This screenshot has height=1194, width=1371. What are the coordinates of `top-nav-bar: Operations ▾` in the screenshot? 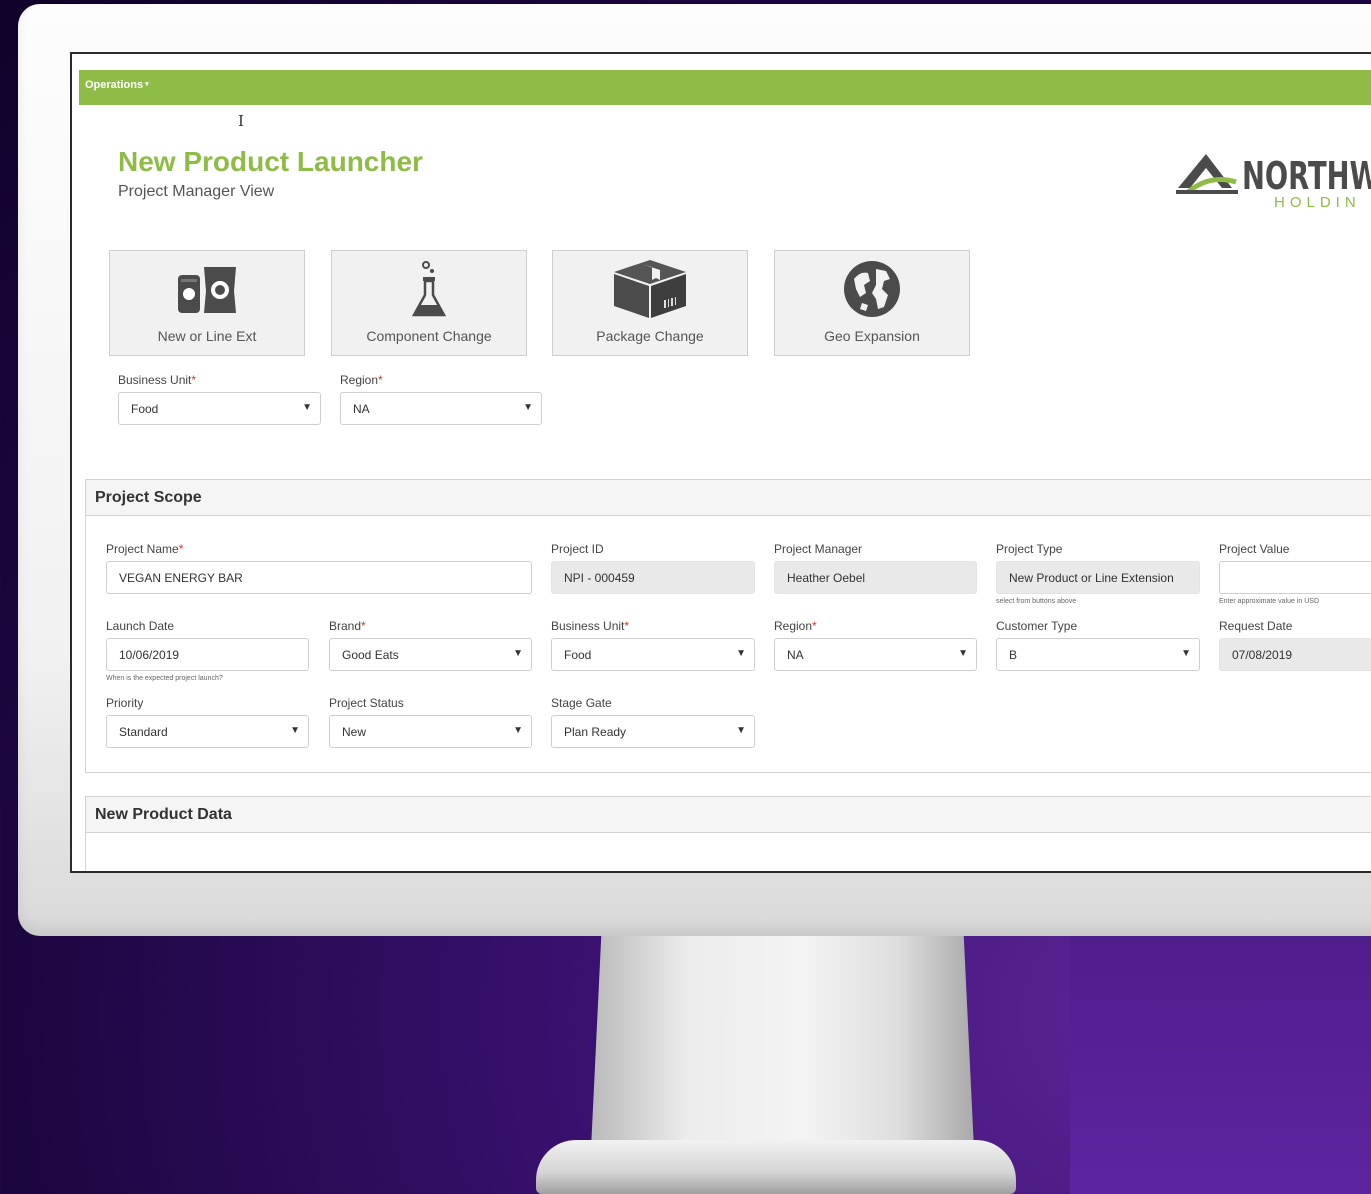 It's located at (725, 87).